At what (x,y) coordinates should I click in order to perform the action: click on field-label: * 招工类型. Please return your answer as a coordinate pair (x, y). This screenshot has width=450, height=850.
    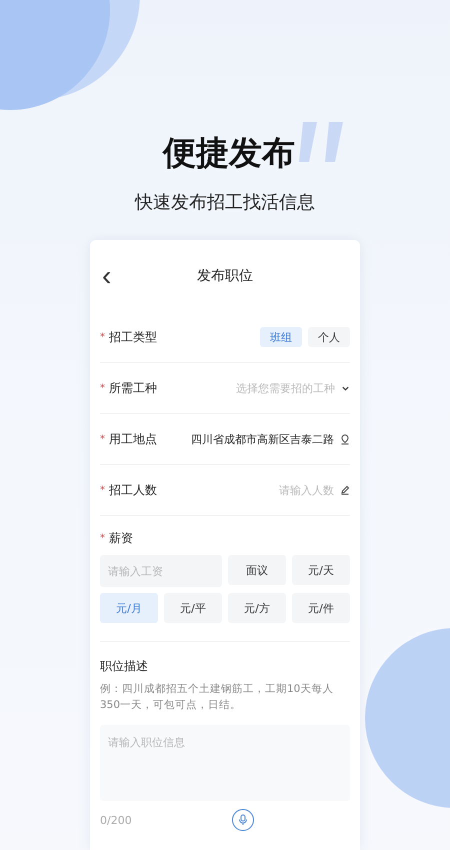
    Looking at the image, I should click on (128, 337).